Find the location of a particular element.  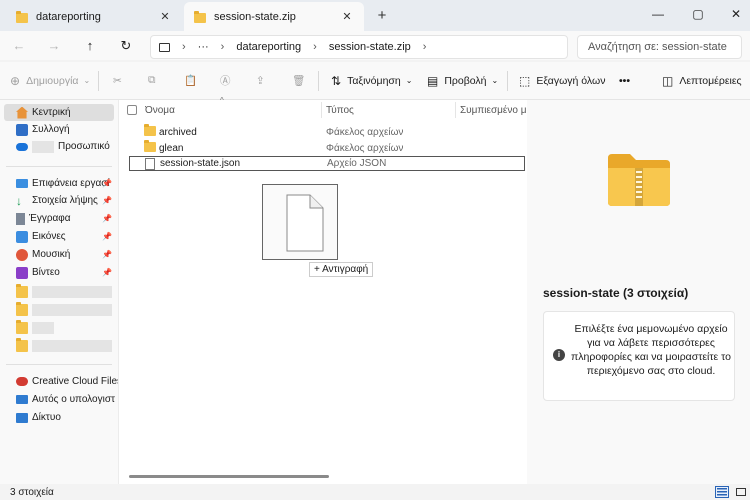

sidebar-item-onedrive: Προσωπικό is located at coordinates (59, 146).